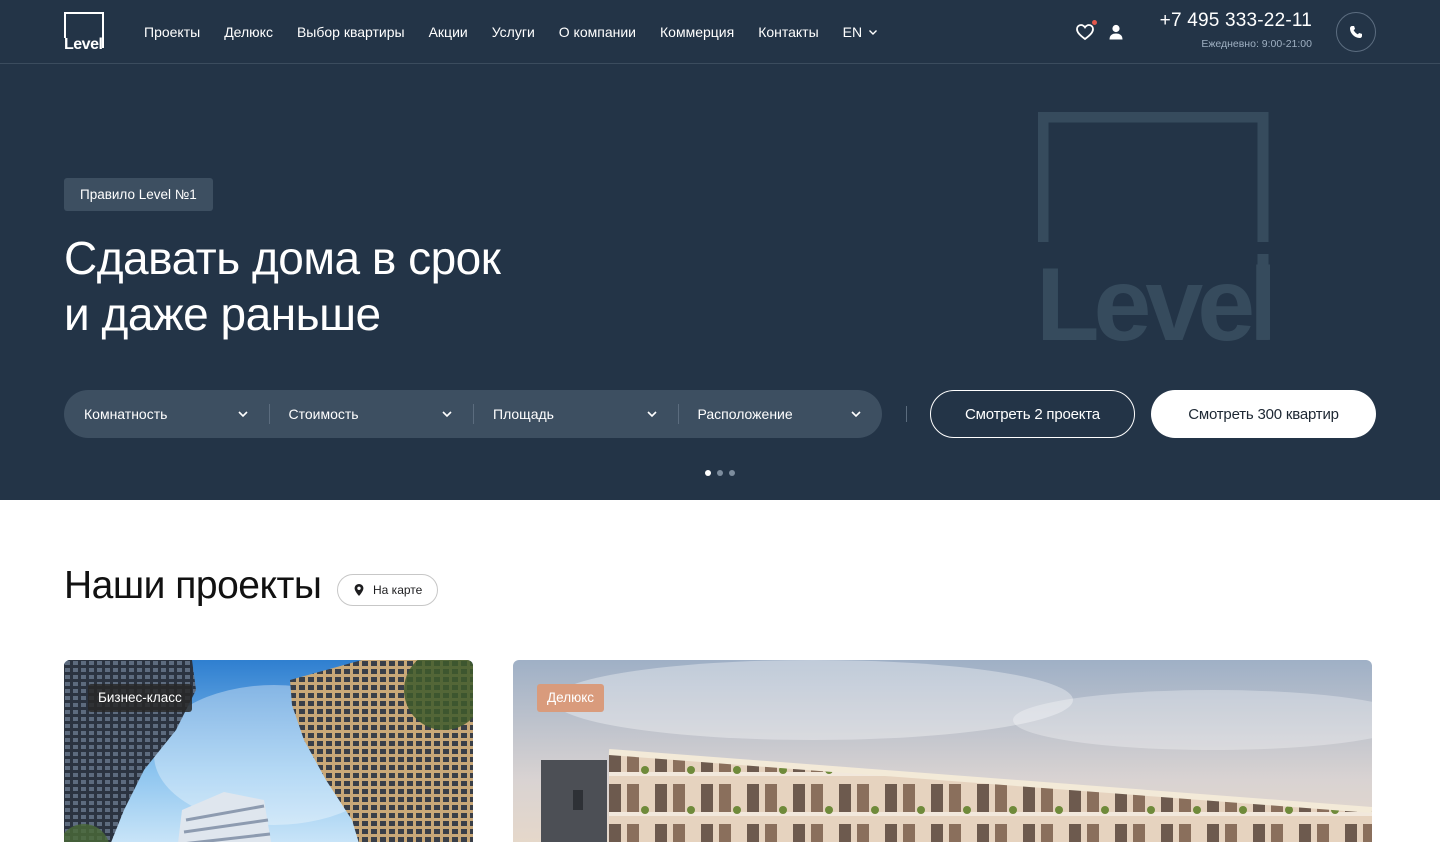 The image size is (1440, 842). I want to click on account-button, so click(1116, 32).